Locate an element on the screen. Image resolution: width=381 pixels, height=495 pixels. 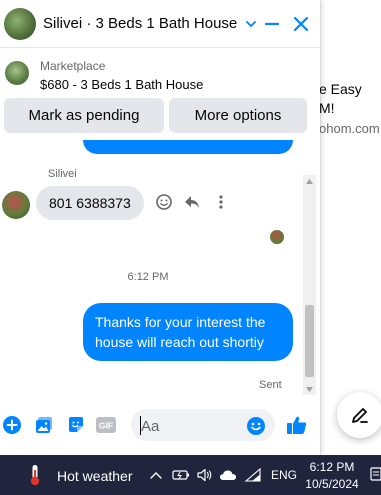
chat-header: Silivei · 3 Beds 1 Bath House is located at coordinates (160, 24).